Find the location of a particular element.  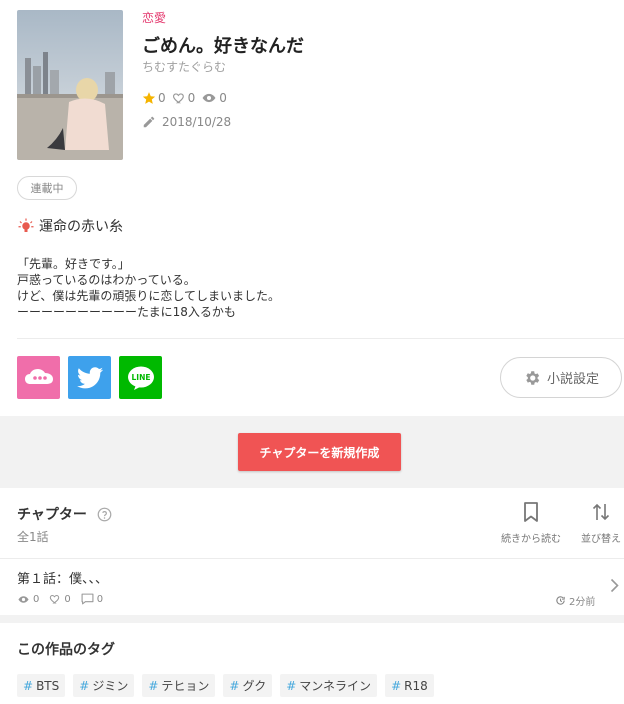

like-count: 0 is located at coordinates (191, 98).